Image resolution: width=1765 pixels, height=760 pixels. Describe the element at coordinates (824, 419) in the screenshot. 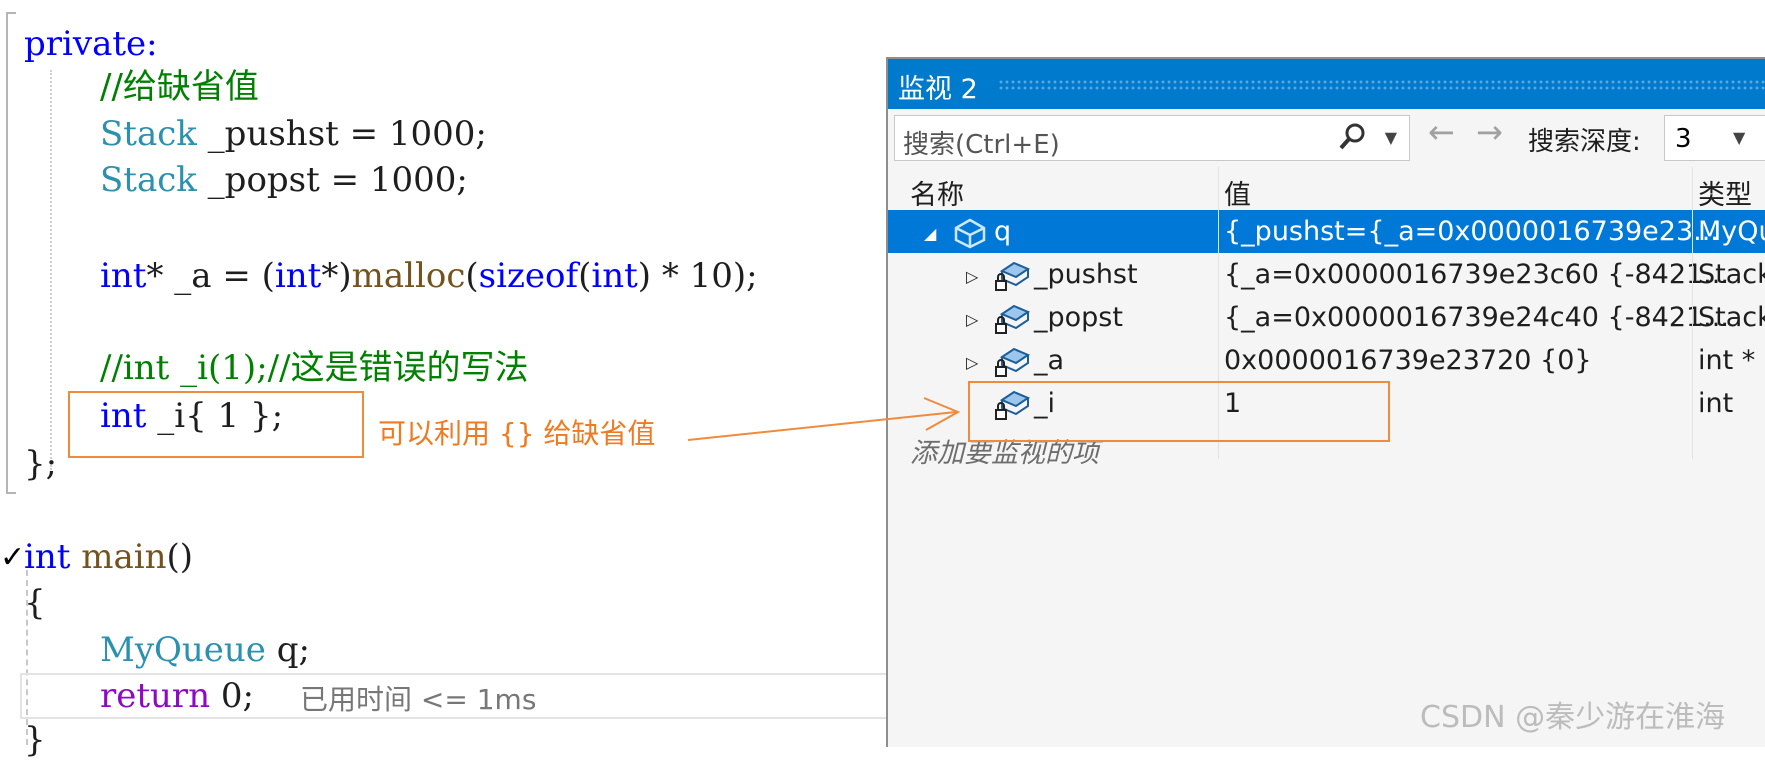

I see `annotation-arrow` at that location.